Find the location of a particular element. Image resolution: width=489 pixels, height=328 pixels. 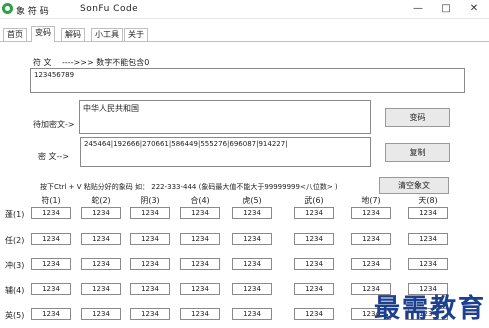

symbol-hint: ---->>> 数字不能包含0 is located at coordinates (106, 62).